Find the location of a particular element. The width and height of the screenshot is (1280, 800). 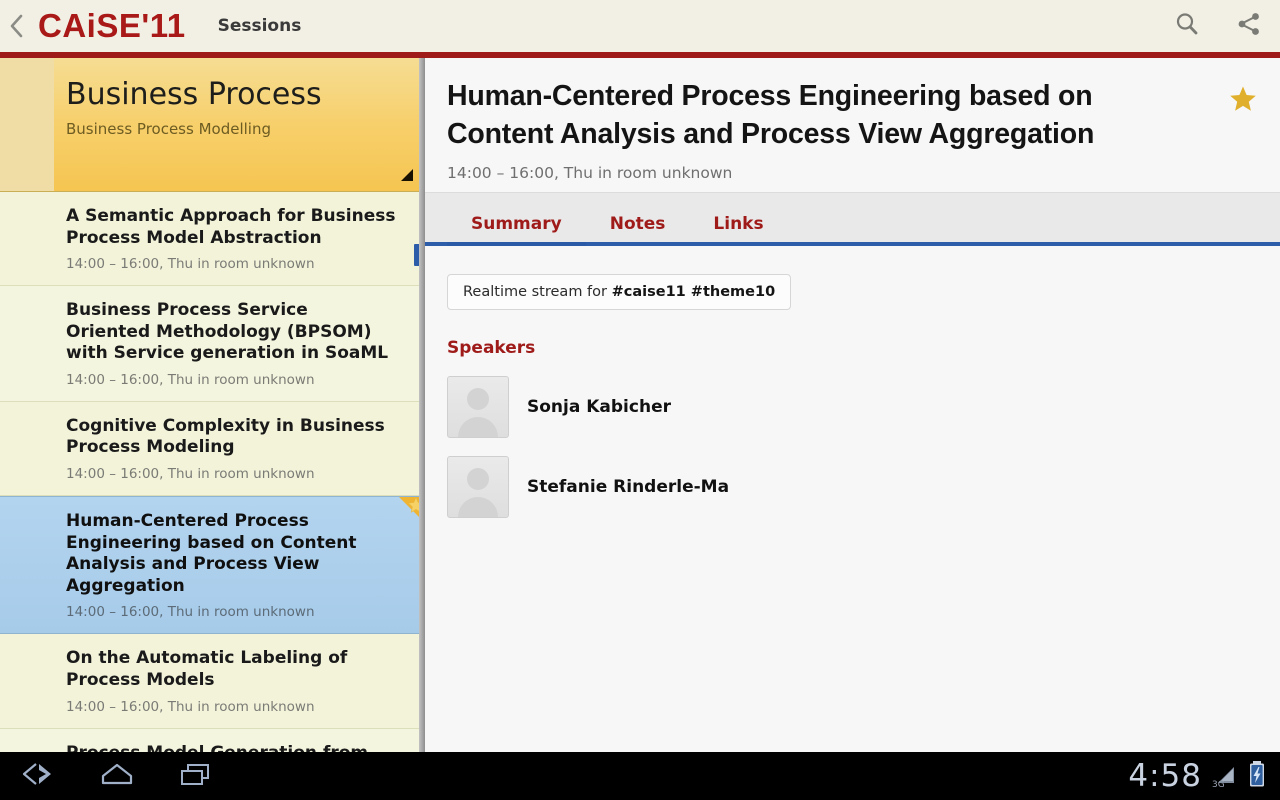

tab-label: Notes is located at coordinates (637, 223).